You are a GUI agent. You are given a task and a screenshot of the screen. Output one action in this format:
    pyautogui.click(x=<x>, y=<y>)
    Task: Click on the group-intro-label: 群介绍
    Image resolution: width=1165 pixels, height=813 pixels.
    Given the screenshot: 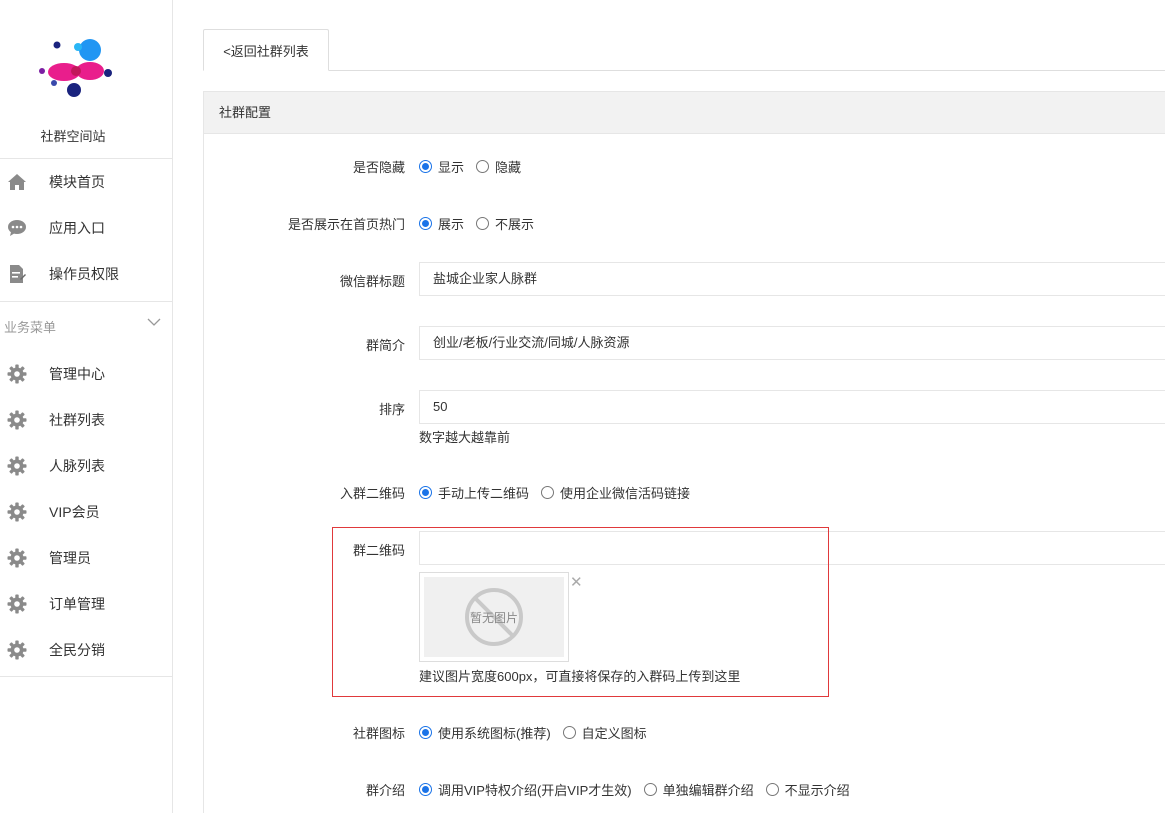 What is the action you would take?
    pyautogui.click(x=385, y=790)
    